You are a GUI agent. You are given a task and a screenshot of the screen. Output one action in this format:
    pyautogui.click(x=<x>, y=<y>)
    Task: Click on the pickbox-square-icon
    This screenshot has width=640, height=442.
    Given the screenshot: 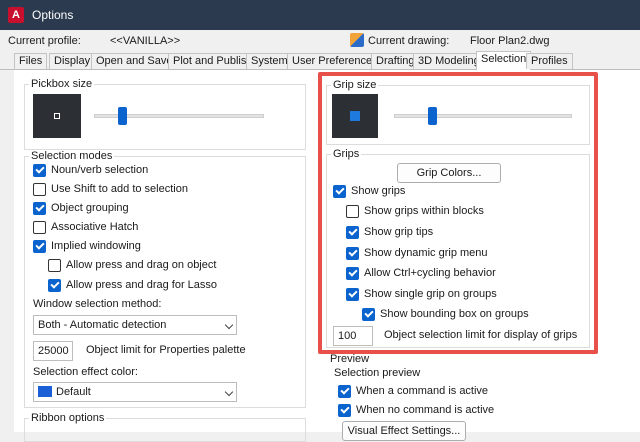 What is the action you would take?
    pyautogui.click(x=57, y=116)
    